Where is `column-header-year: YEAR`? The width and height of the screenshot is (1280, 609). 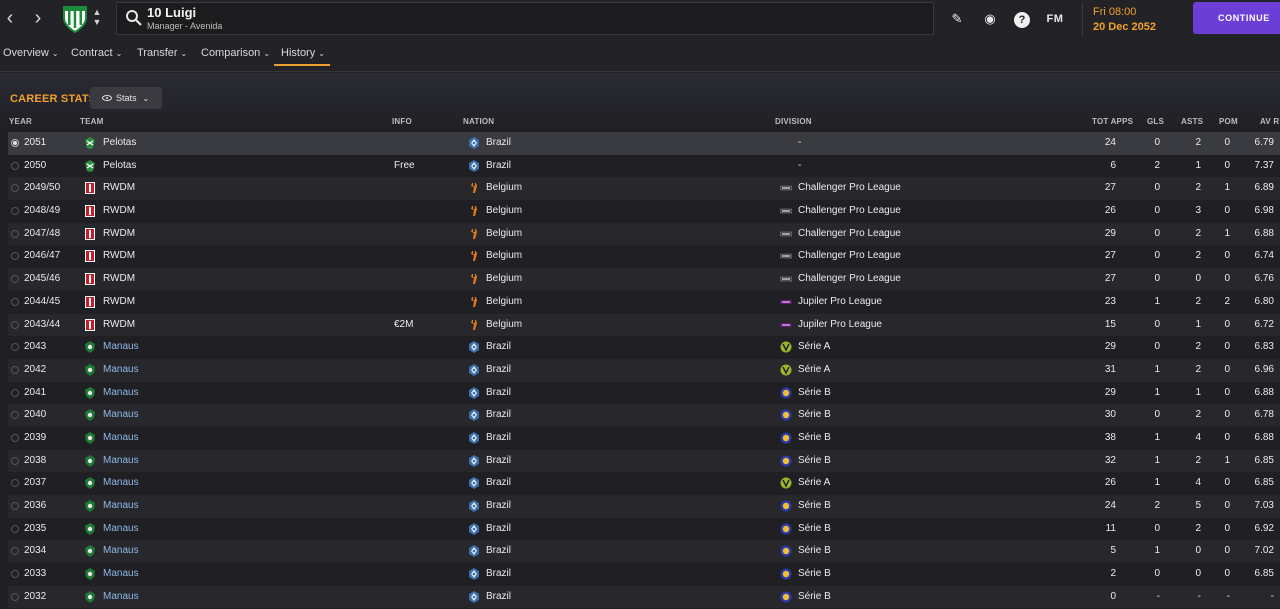 column-header-year: YEAR is located at coordinates (20, 121).